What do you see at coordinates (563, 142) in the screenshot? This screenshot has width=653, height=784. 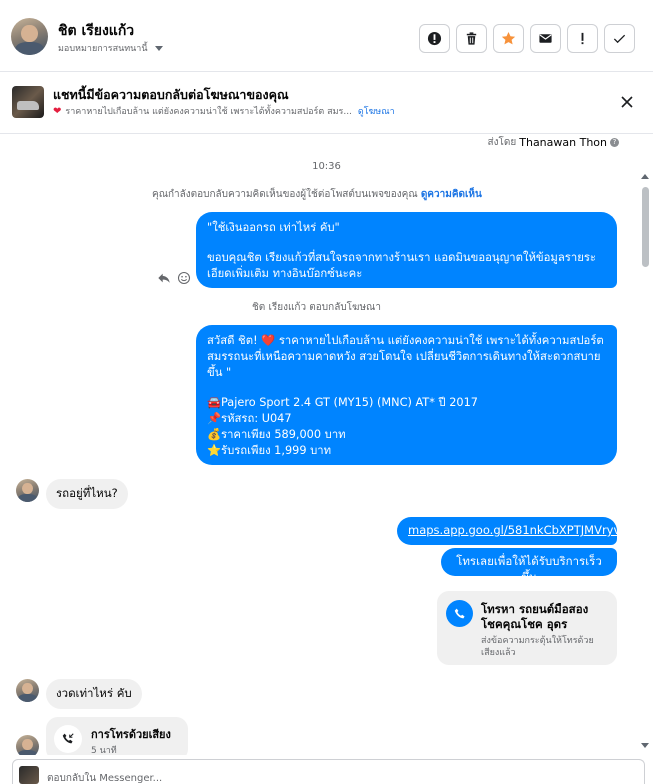 I see `sender-name: Thanawan Thon` at bounding box center [563, 142].